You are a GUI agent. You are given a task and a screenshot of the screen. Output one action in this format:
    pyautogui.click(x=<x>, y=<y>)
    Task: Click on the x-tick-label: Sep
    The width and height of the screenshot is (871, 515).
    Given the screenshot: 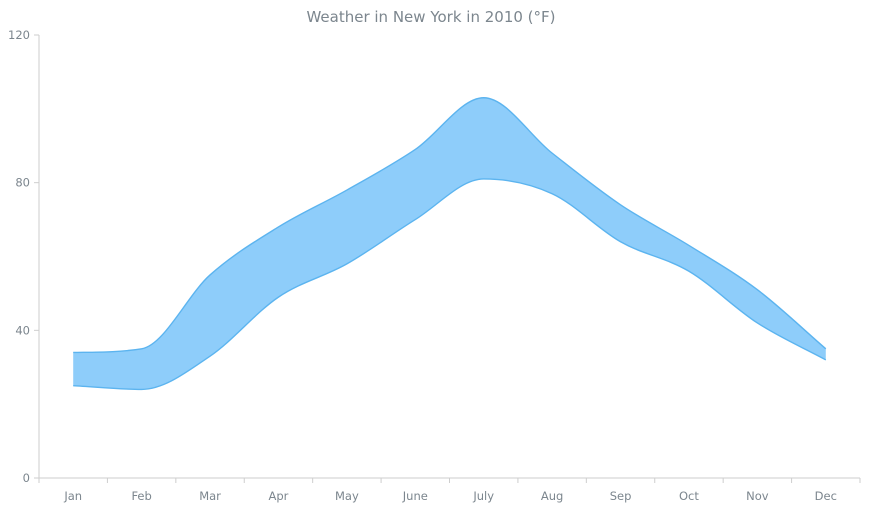 What is the action you would take?
    pyautogui.click(x=621, y=496)
    